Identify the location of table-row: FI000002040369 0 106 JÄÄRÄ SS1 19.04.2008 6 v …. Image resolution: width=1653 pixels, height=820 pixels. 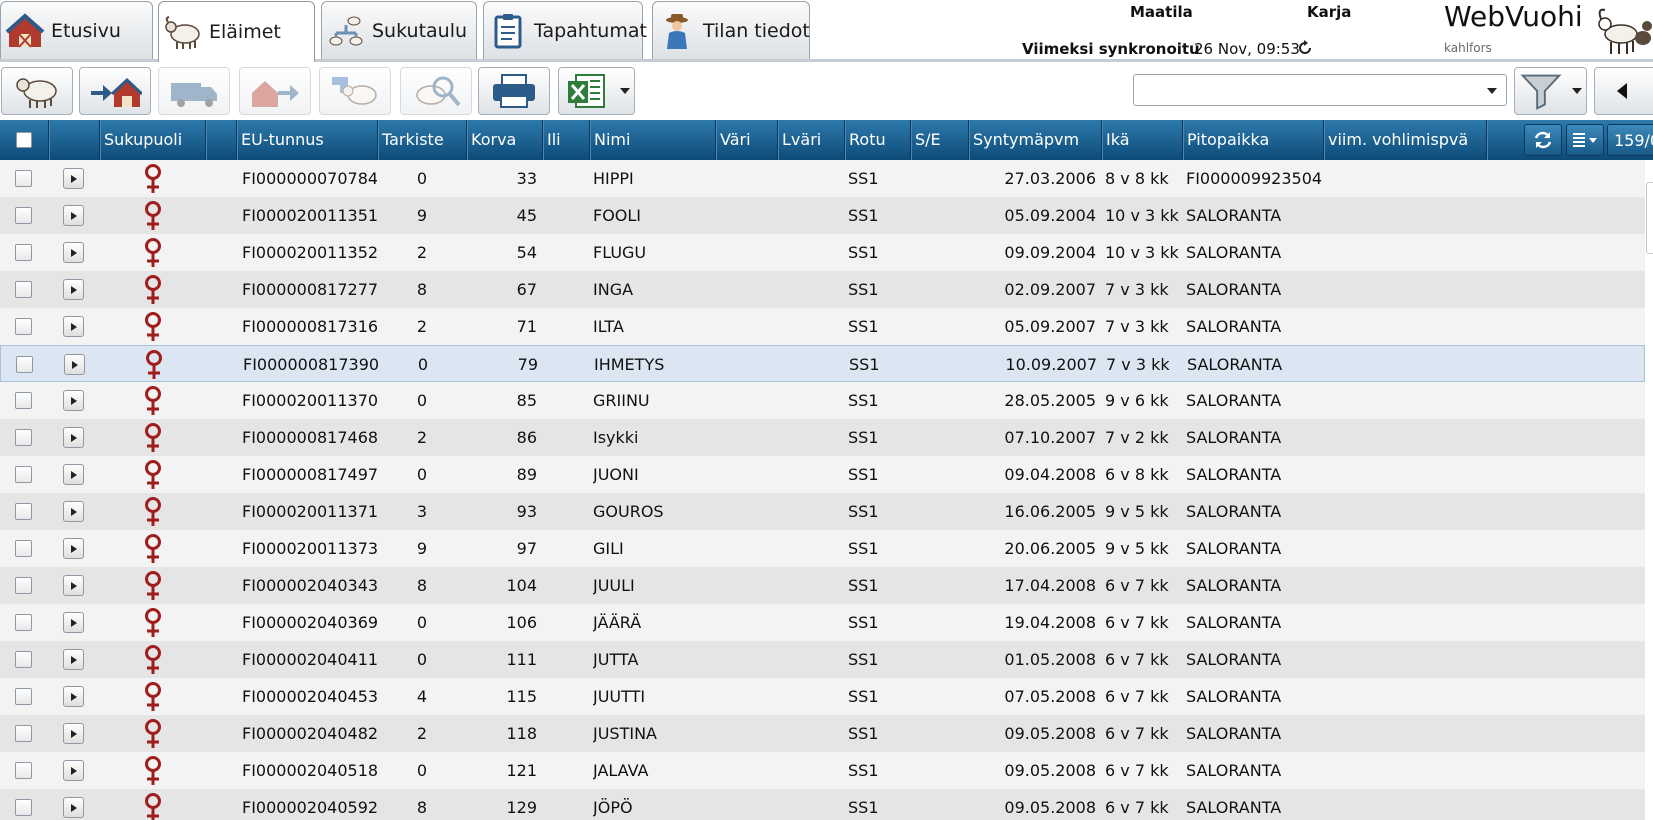
(822, 622).